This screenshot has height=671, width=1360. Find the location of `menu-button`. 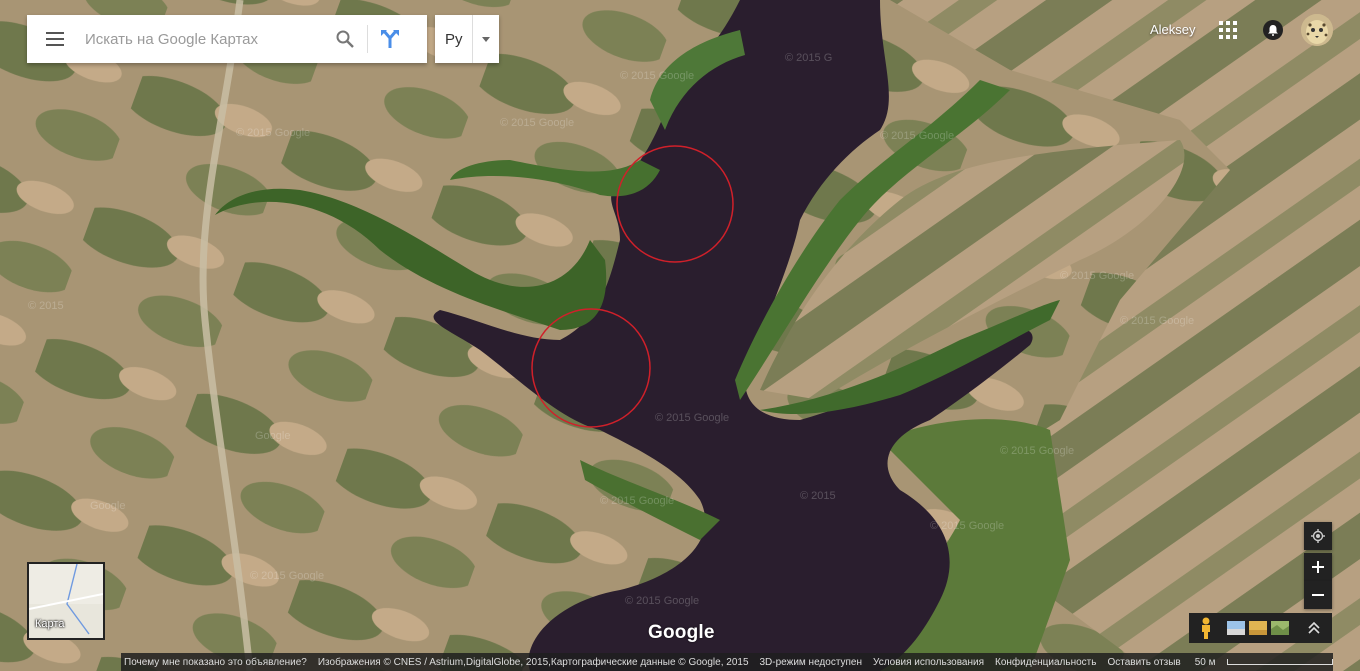

menu-button is located at coordinates (55, 39).